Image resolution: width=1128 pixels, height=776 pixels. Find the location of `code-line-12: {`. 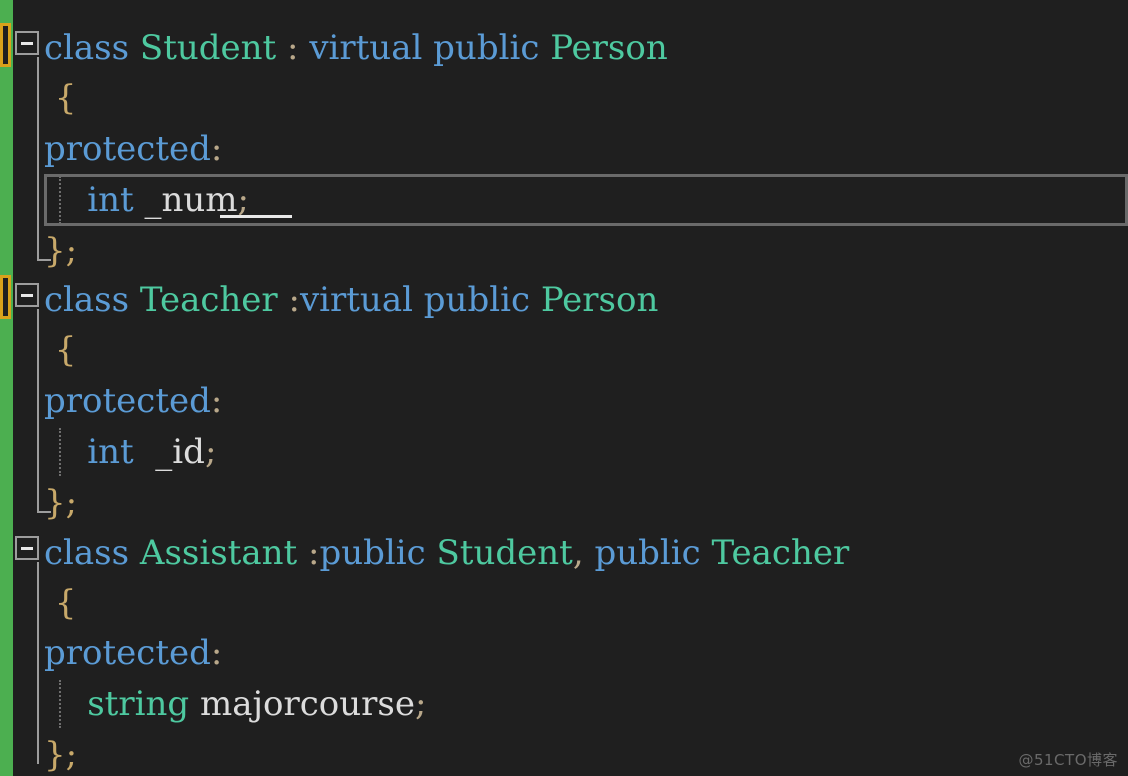

code-line-12: { is located at coordinates (60, 603).